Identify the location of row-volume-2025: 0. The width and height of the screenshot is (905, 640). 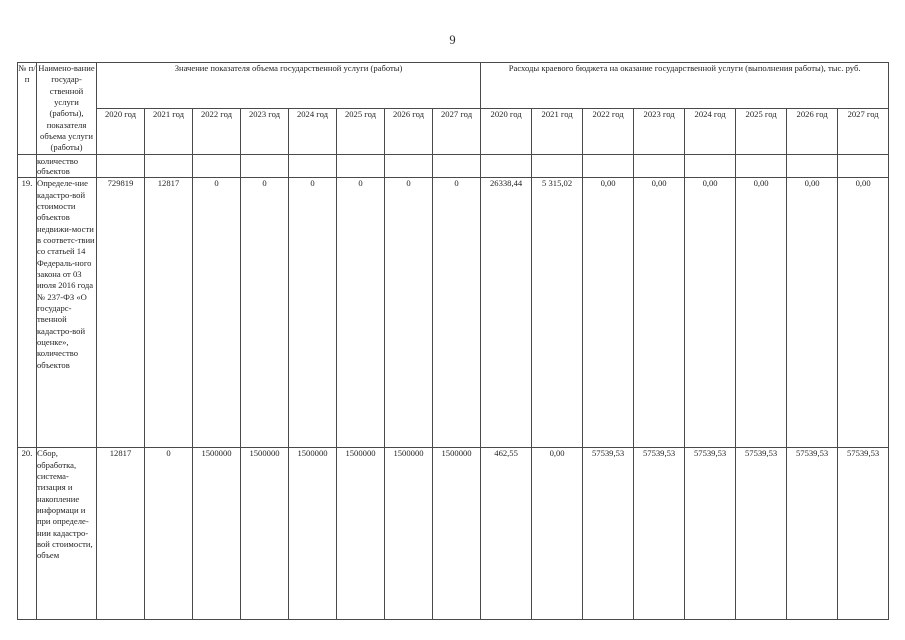
(360, 313).